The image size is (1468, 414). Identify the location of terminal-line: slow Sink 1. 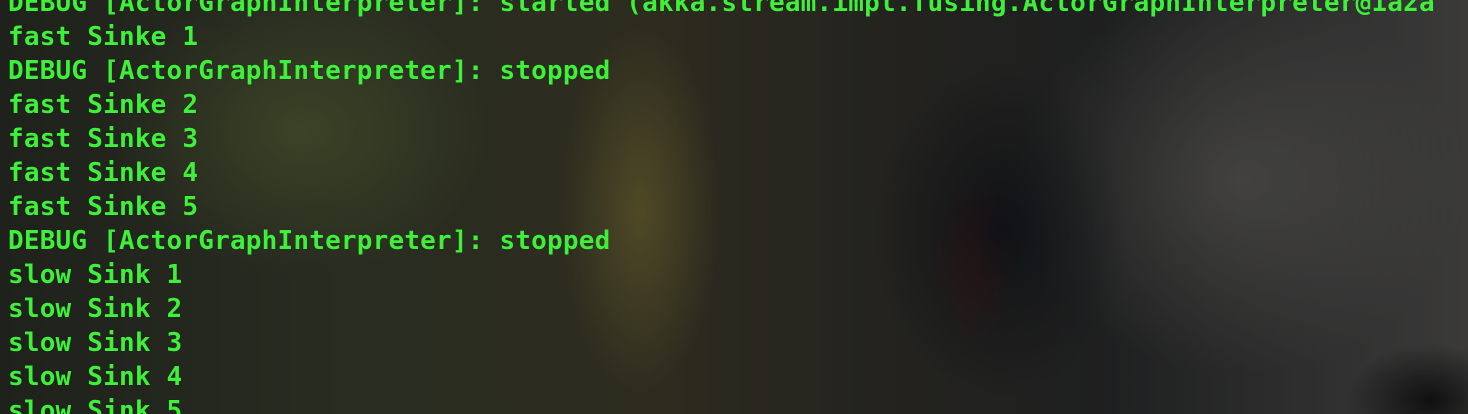
(95, 275).